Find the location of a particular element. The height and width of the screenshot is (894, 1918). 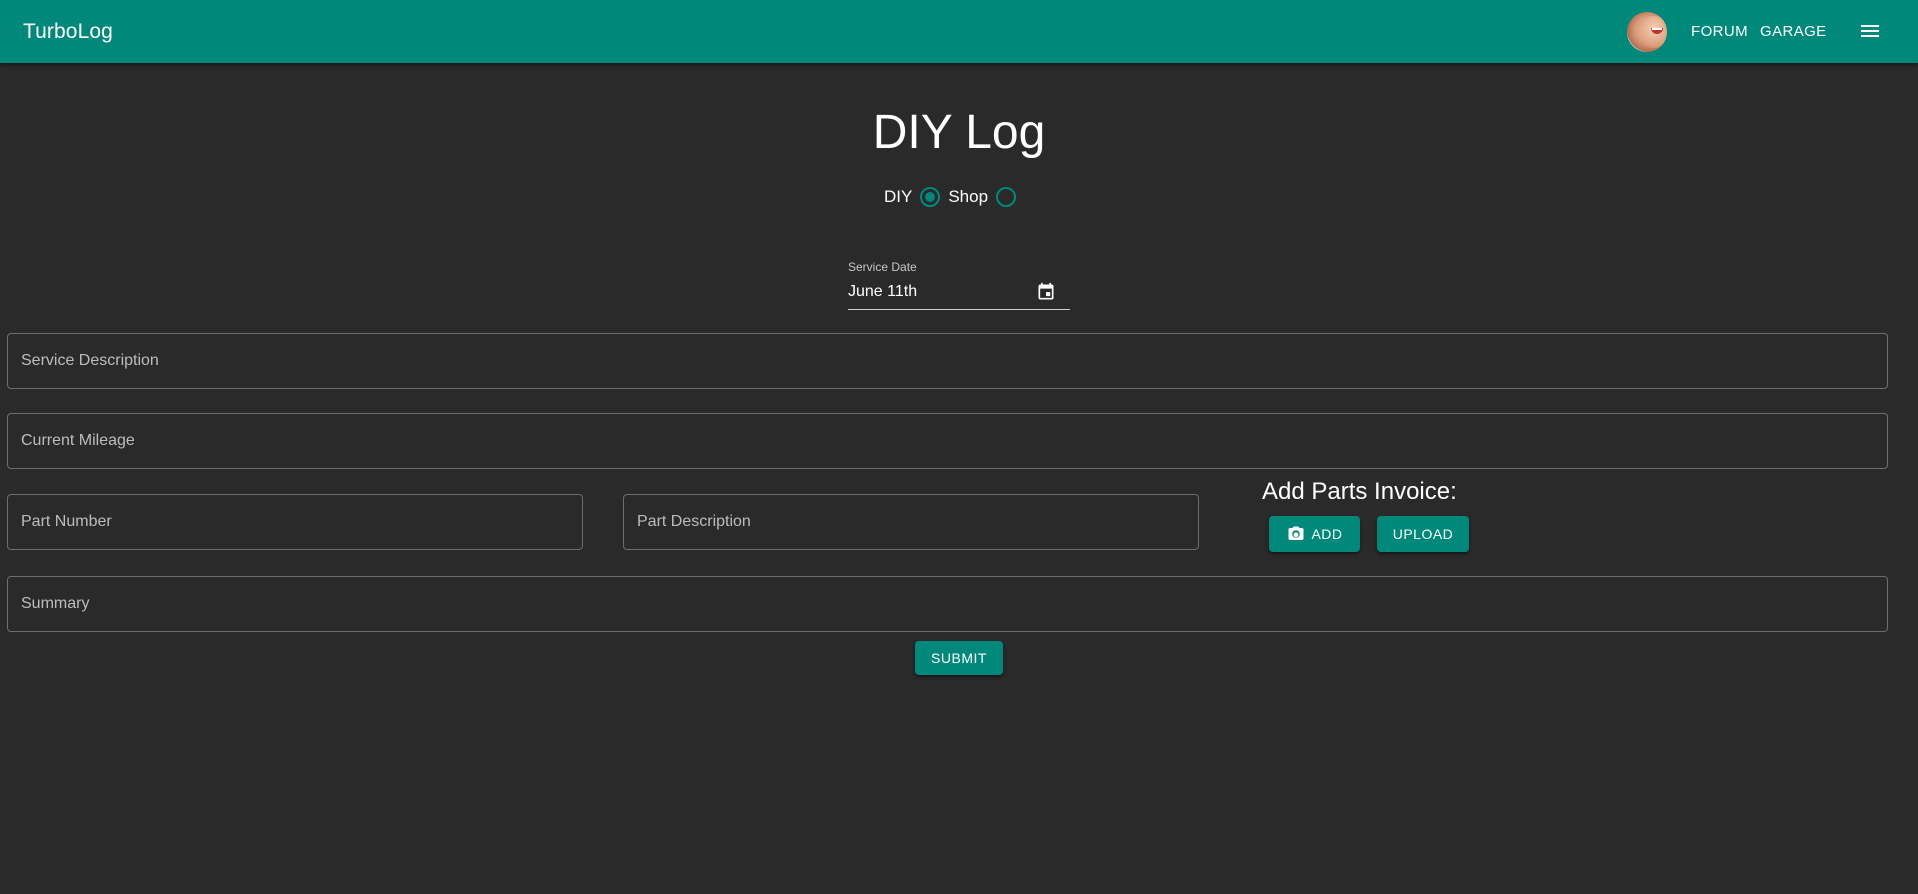

camera-icon is located at coordinates (1296, 533).